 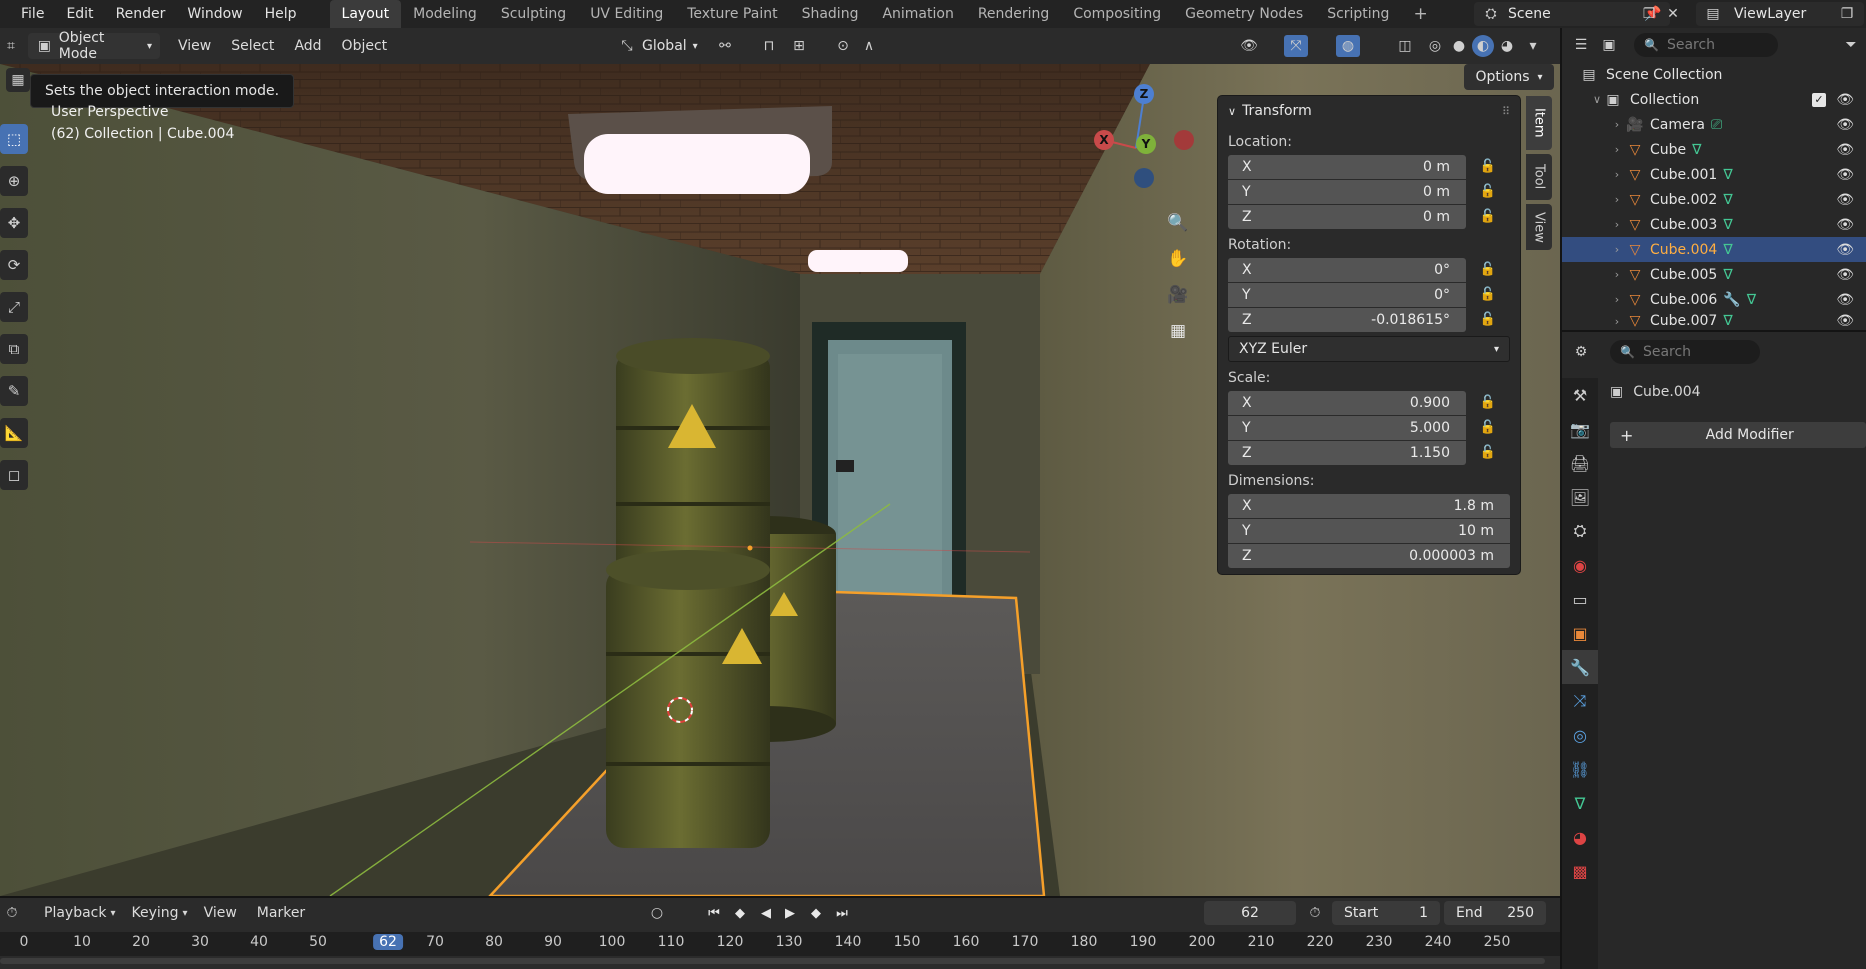 What do you see at coordinates (1347, 216) in the screenshot?
I see `location-z-field: Z 0 m` at bounding box center [1347, 216].